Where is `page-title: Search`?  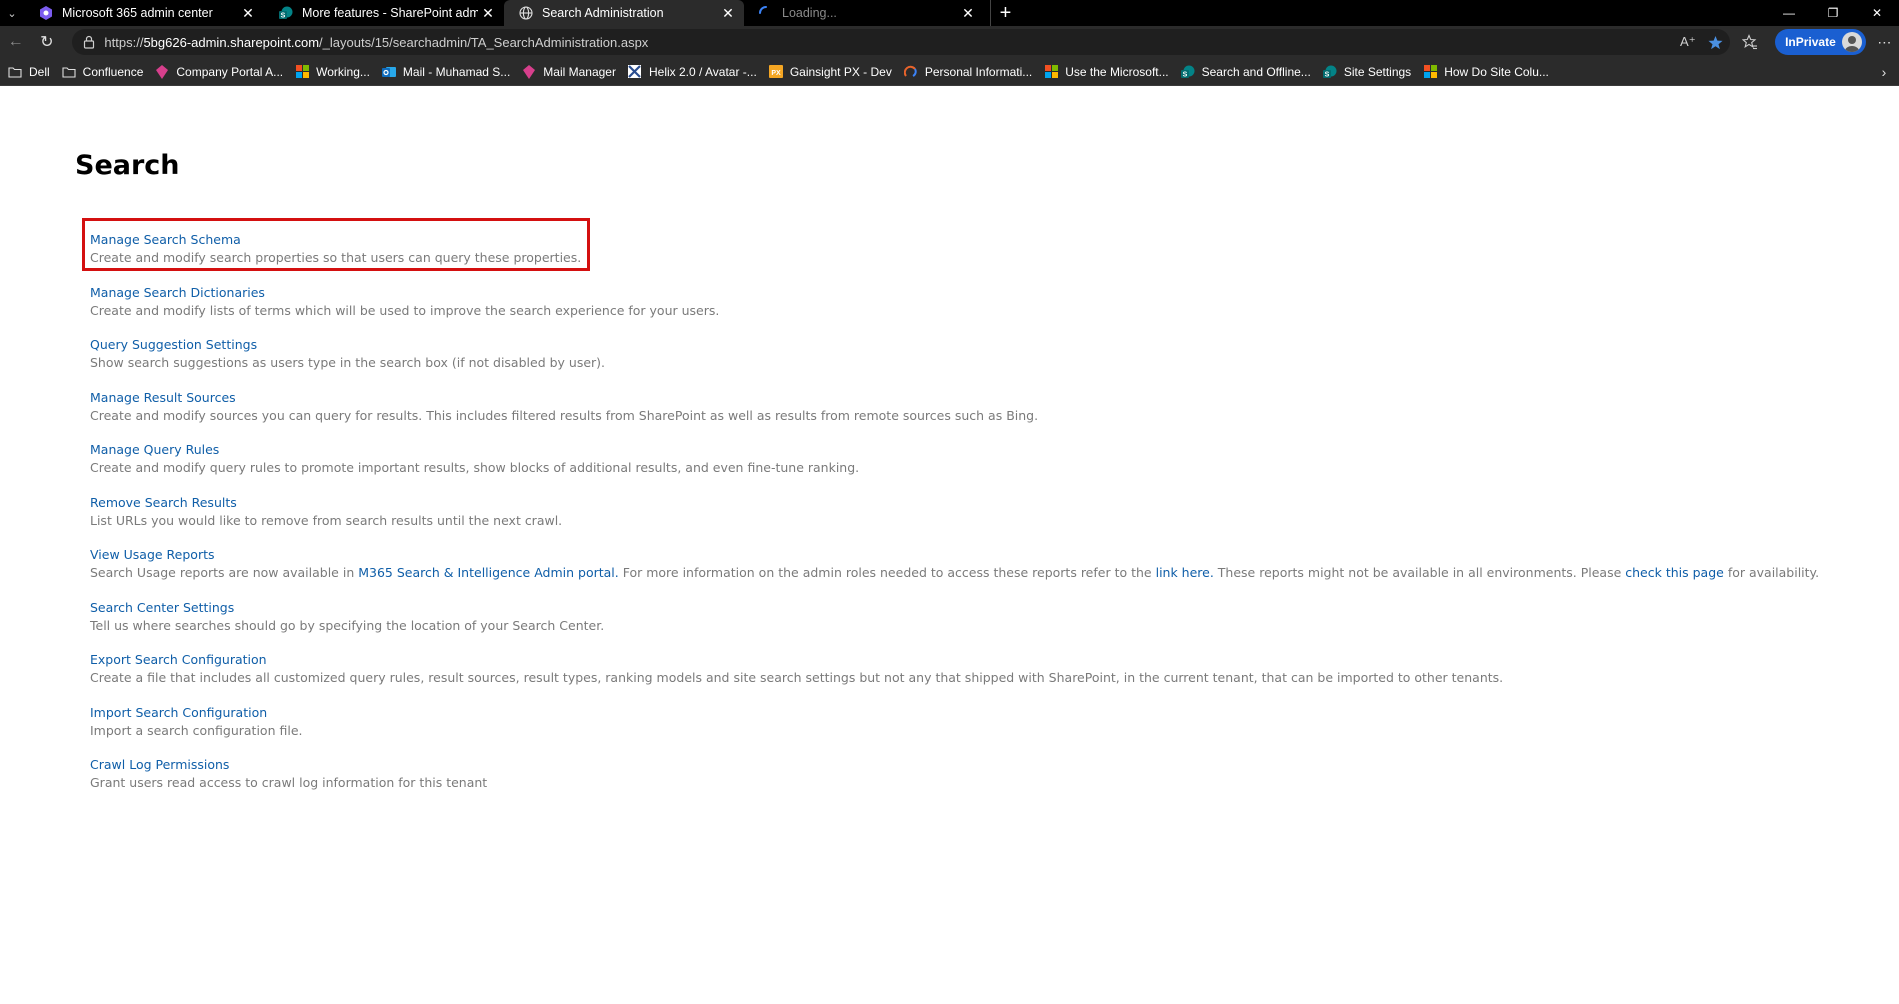 page-title: Search is located at coordinates (127, 165).